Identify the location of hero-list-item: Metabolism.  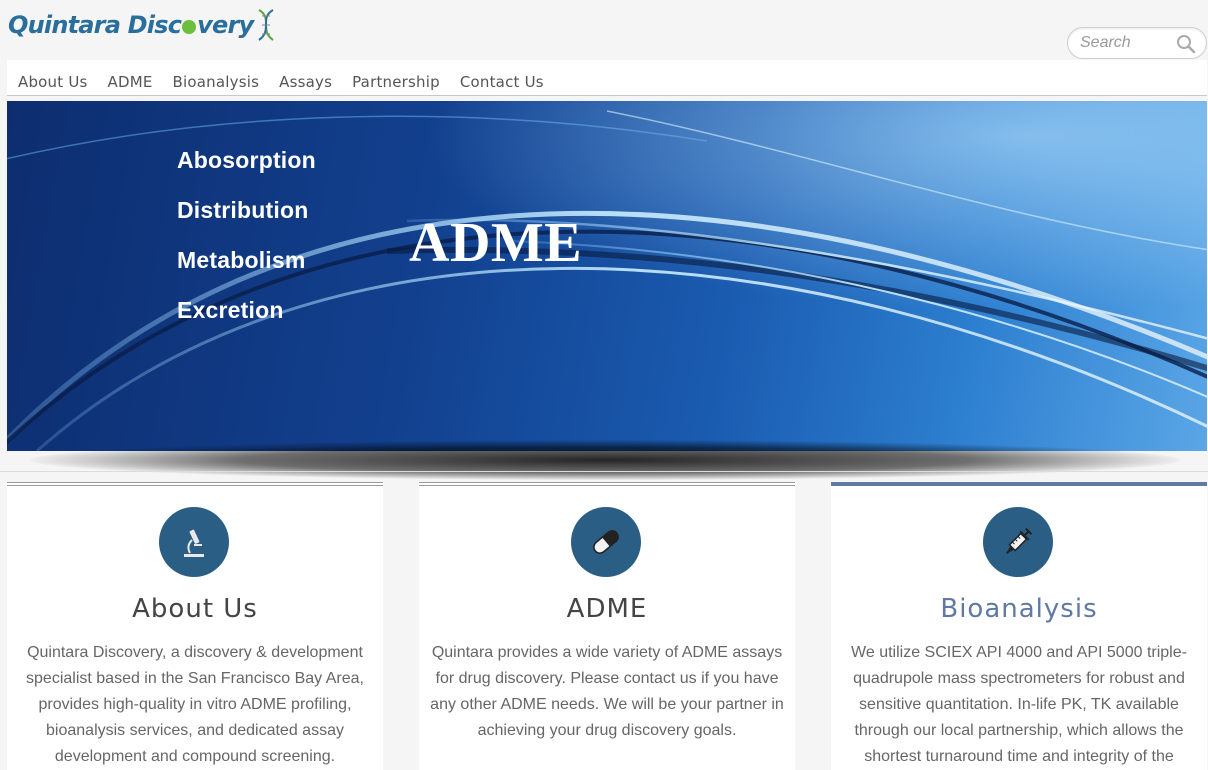
(241, 260).